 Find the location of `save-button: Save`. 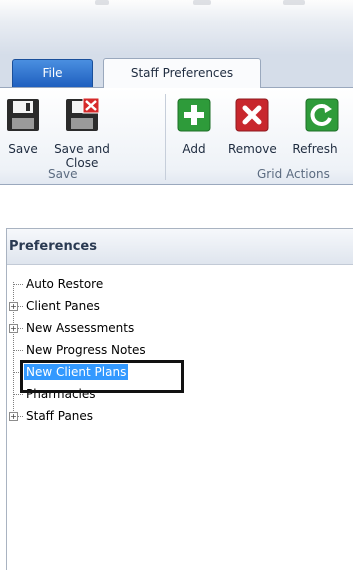

save-button: Save is located at coordinates (23, 127).